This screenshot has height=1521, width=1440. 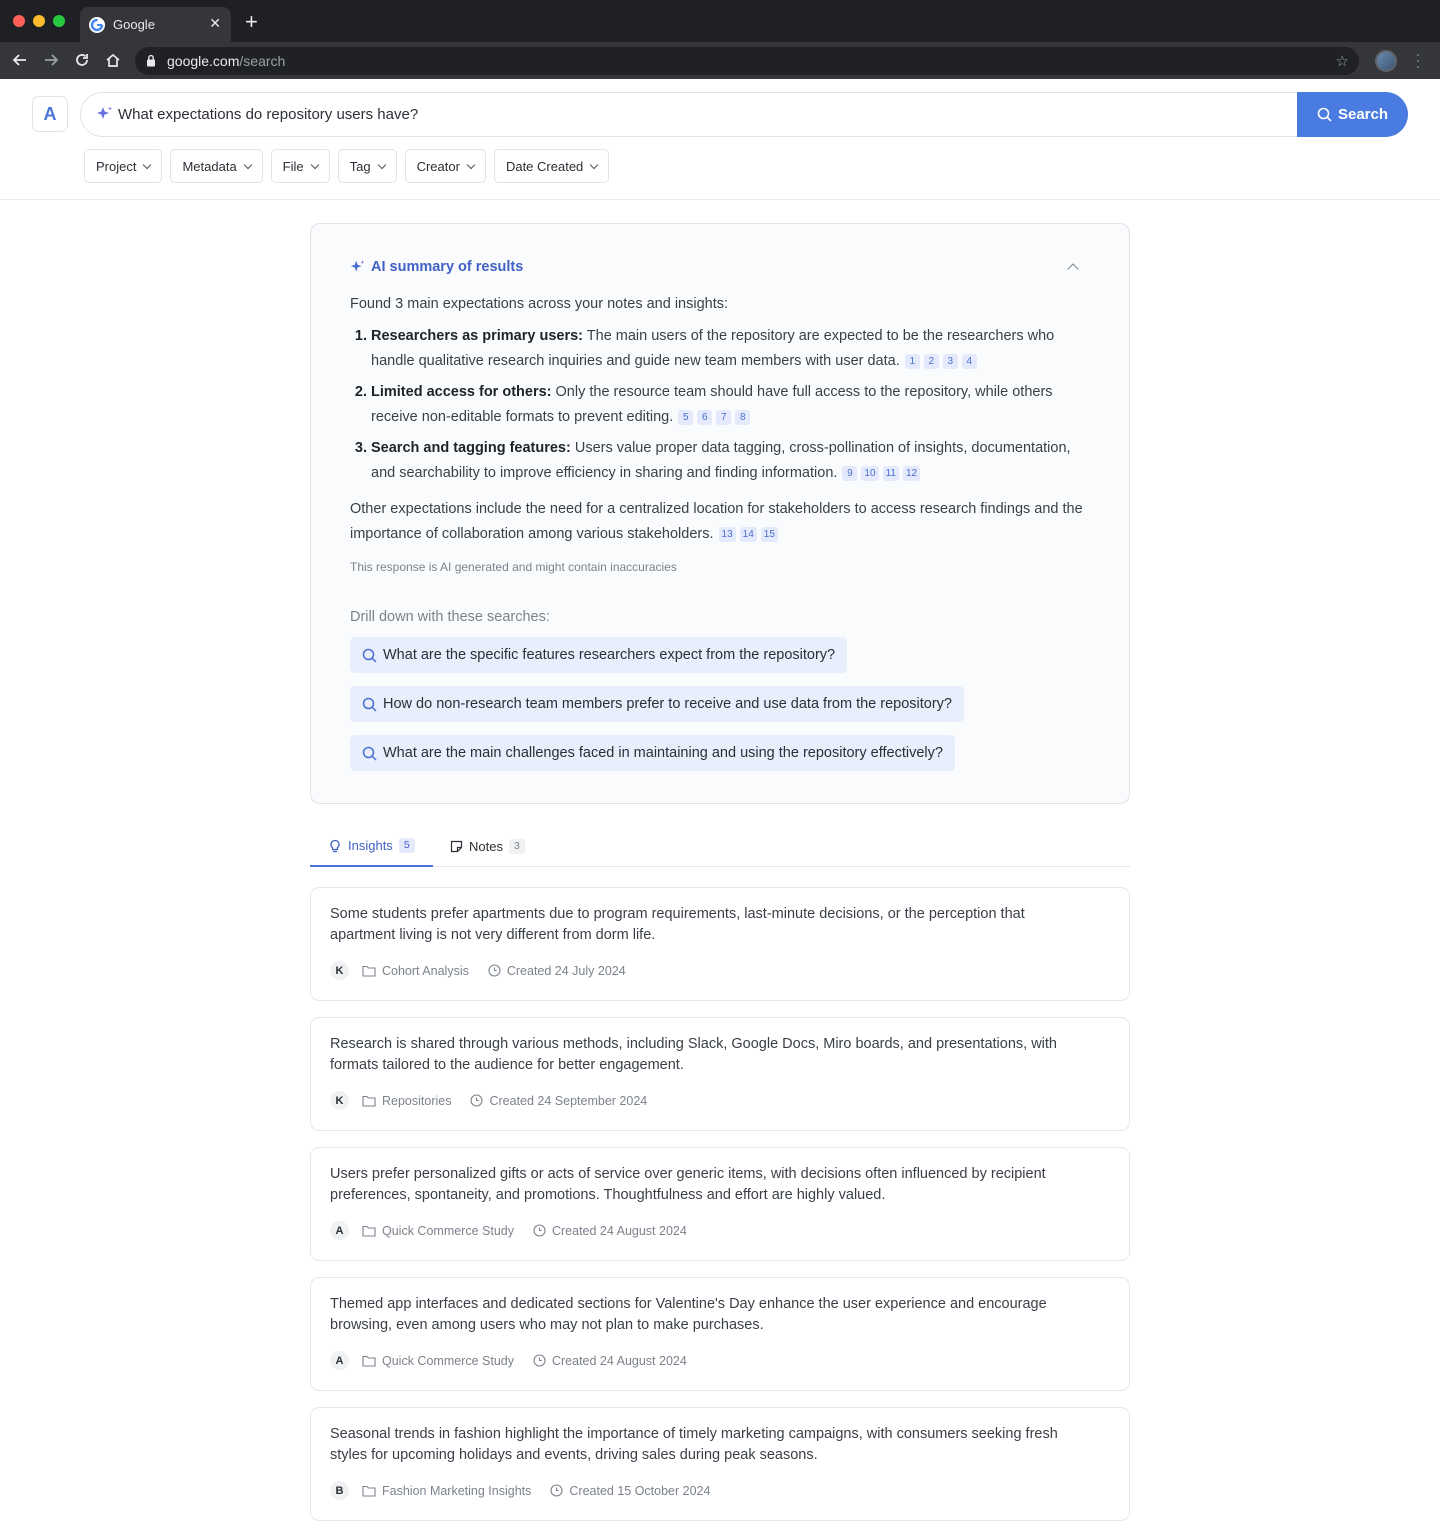 I want to click on created-date: Created 24 July 2024, so click(x=566, y=970).